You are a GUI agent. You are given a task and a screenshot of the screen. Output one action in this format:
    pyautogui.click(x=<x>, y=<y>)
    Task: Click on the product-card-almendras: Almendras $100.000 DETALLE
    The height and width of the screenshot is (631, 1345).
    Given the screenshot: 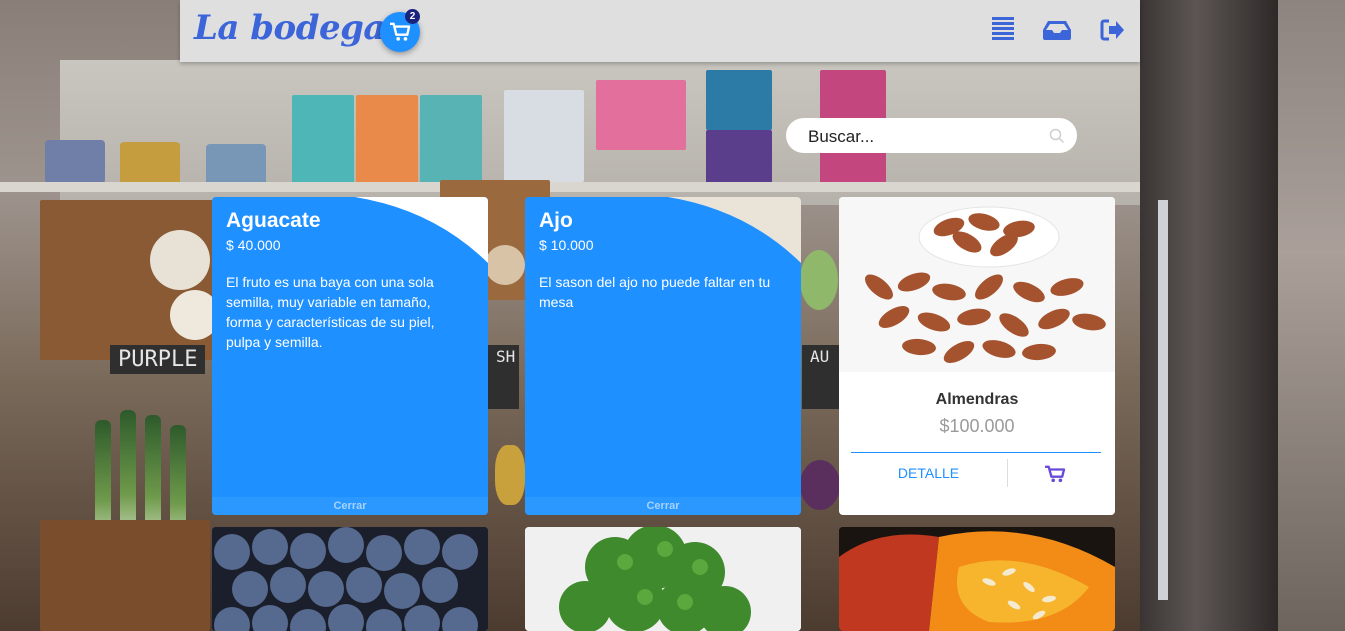 What is the action you would take?
    pyautogui.click(x=977, y=356)
    